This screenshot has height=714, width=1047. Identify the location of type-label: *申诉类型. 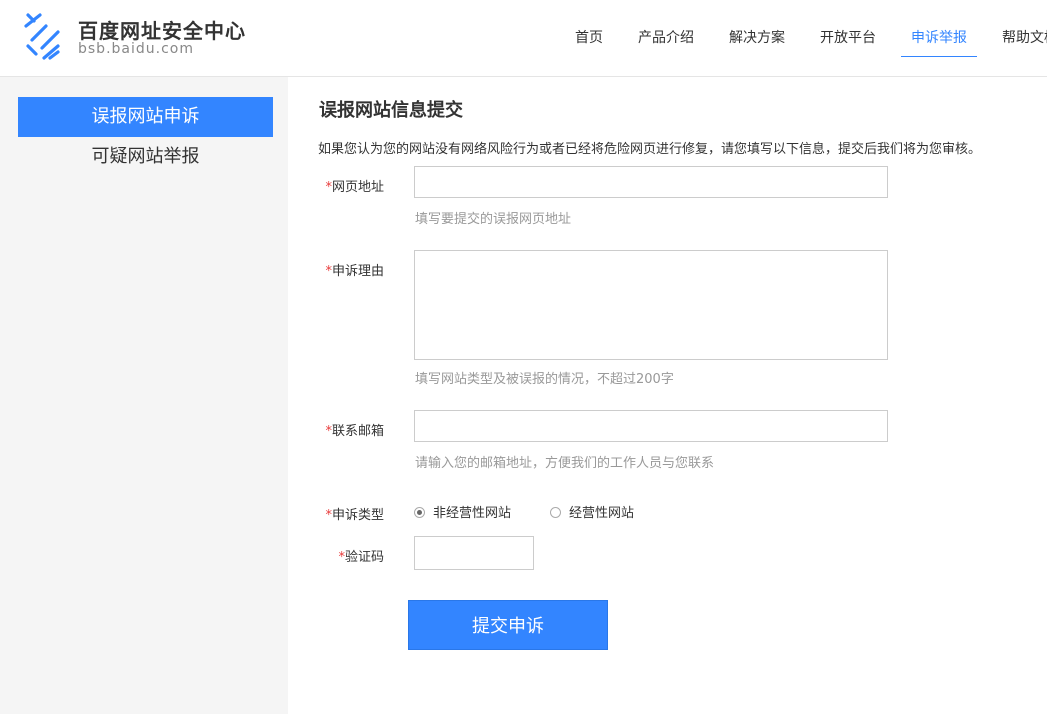
(354, 515).